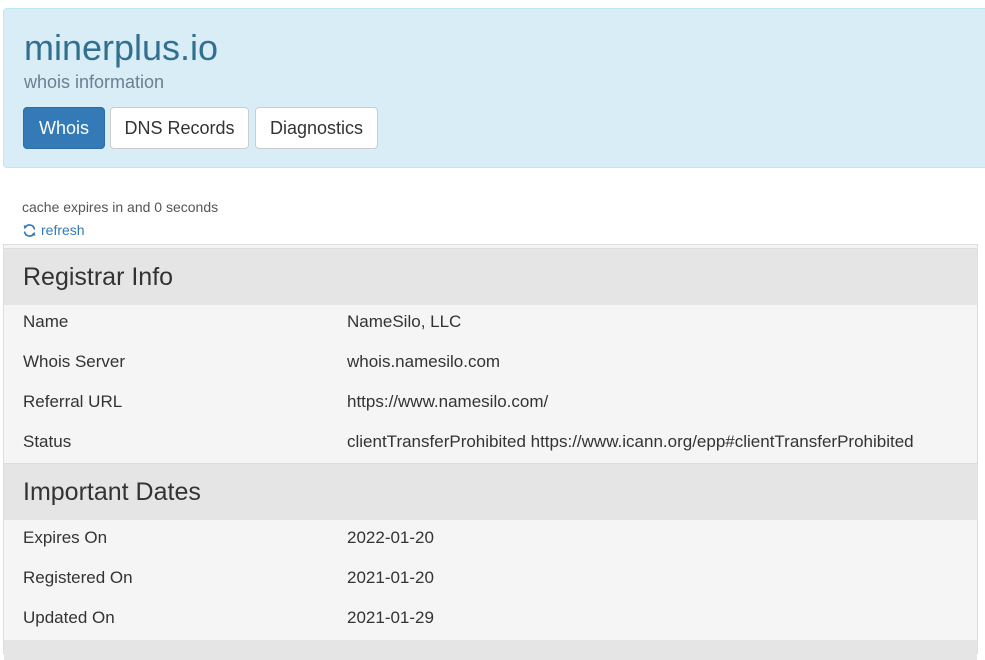 This screenshot has width=985, height=660. I want to click on section-title-registrar-info: Registrar Info, so click(98, 277).